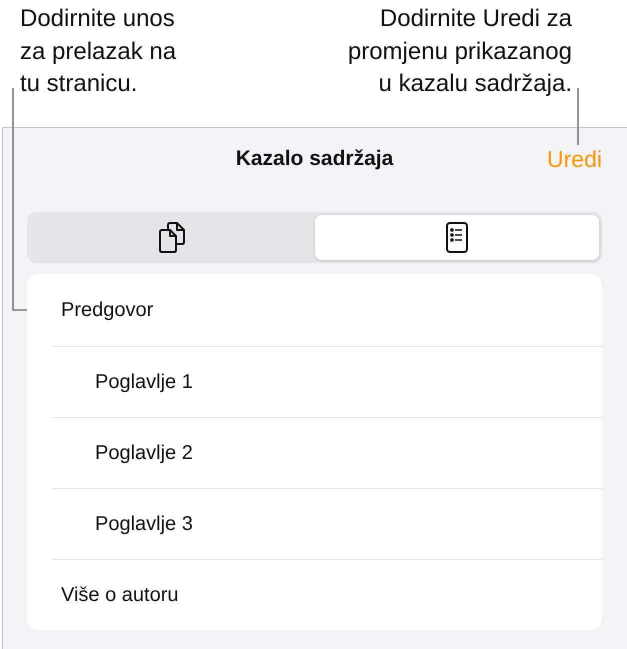 The width and height of the screenshot is (627, 649). Describe the element at coordinates (460, 51) in the screenshot. I see `callout-text: Dodirnite Uredi za promjenu prikazanog u kazalu sadržaja.` at that location.